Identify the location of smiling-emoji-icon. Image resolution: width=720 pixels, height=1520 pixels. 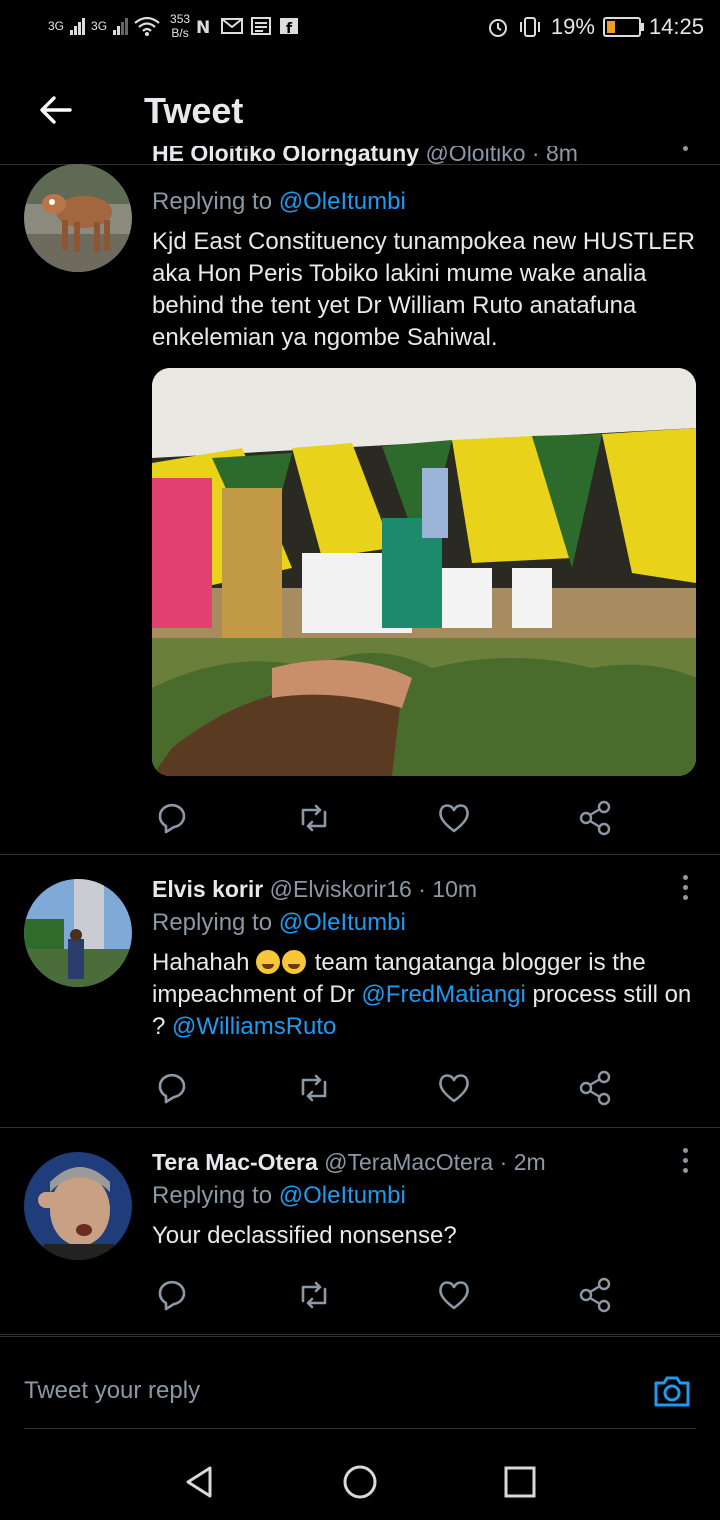
(294, 962).